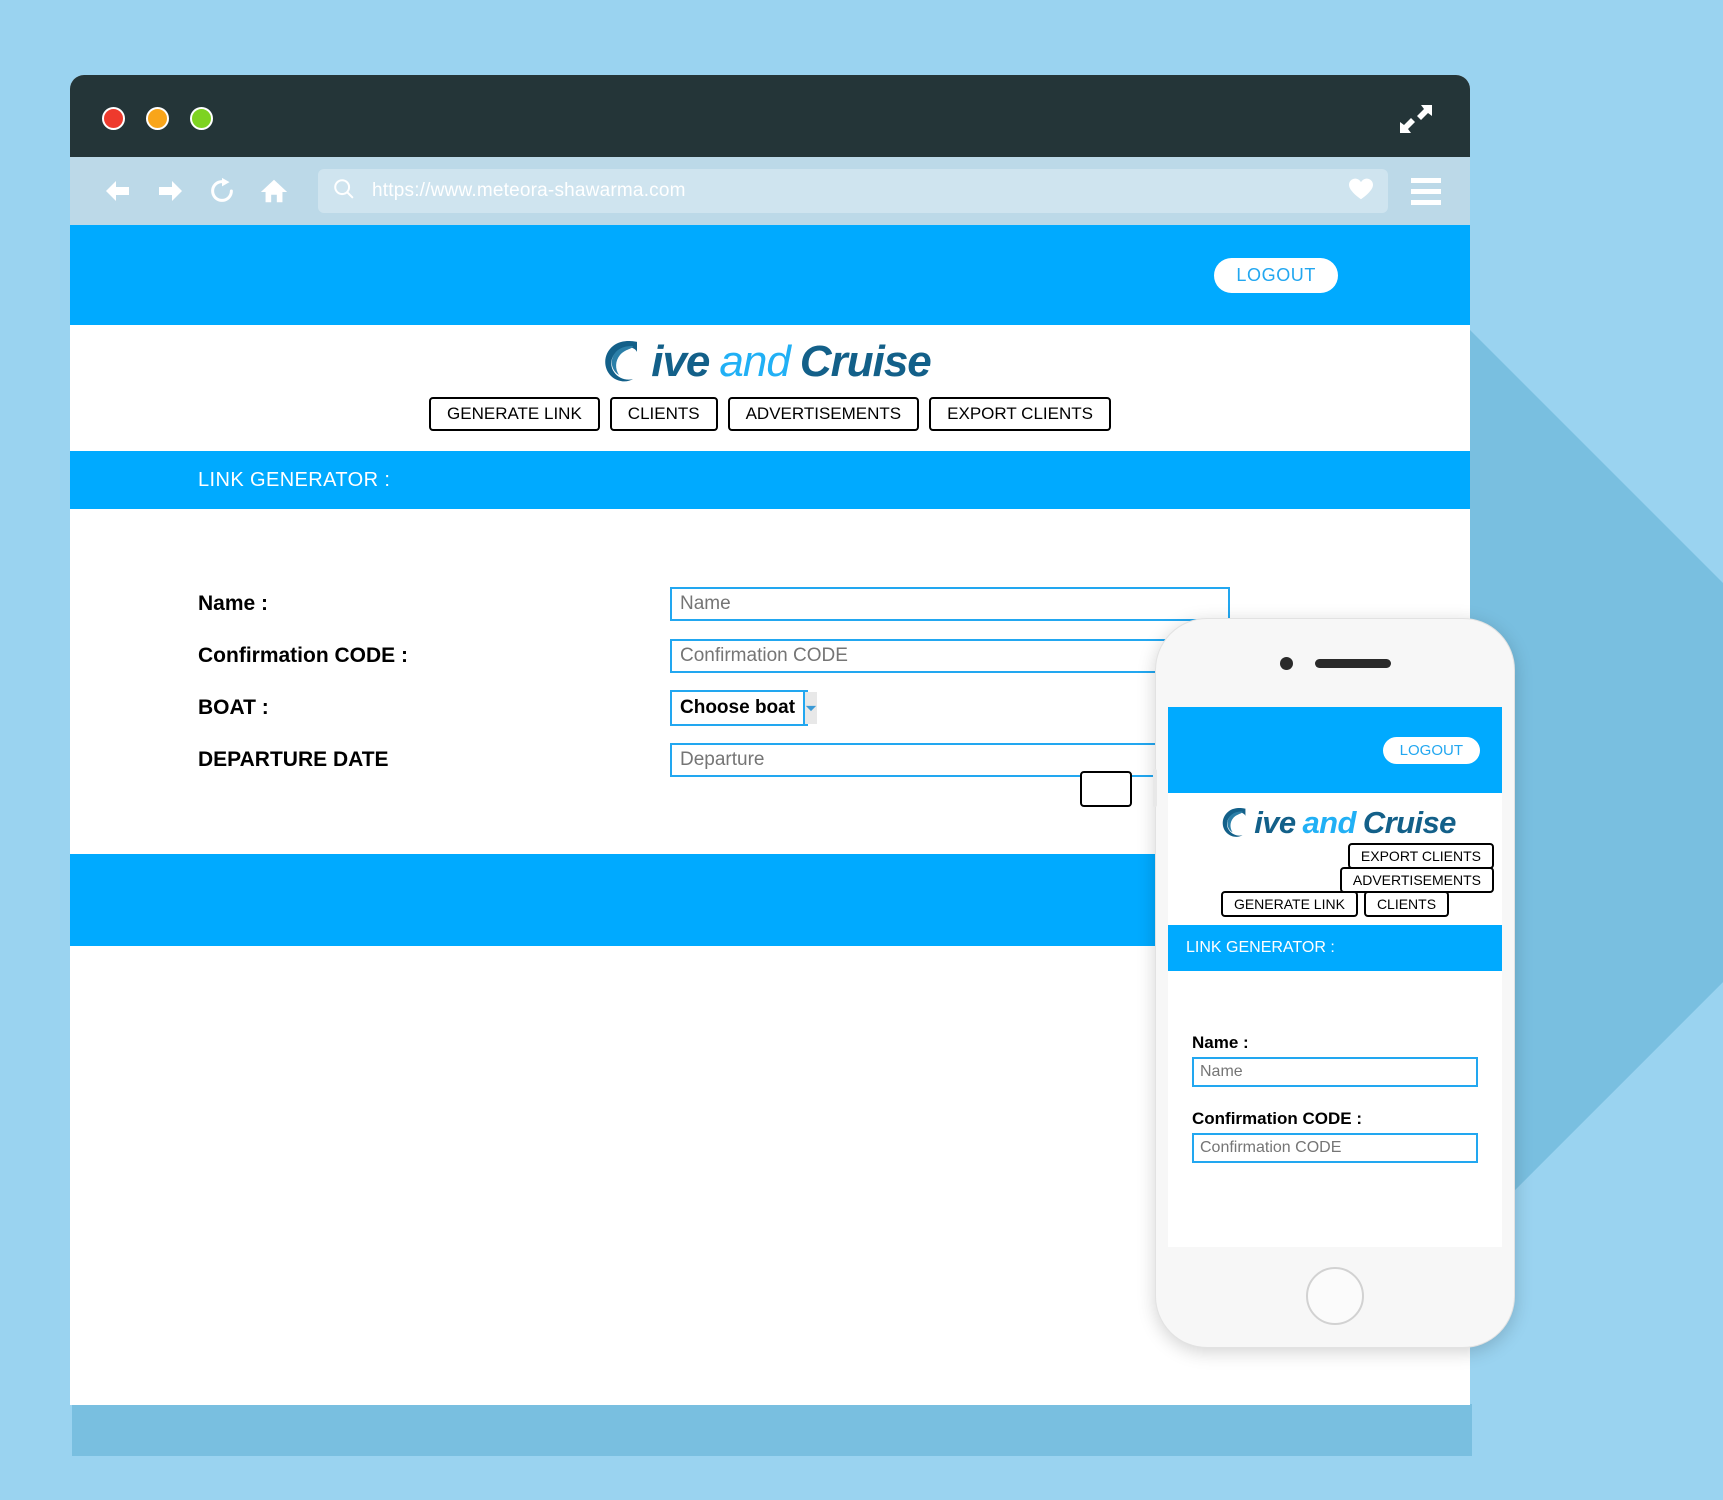 Image resolution: width=1723 pixels, height=1500 pixels. I want to click on back-arrow-icon, so click(118, 191).